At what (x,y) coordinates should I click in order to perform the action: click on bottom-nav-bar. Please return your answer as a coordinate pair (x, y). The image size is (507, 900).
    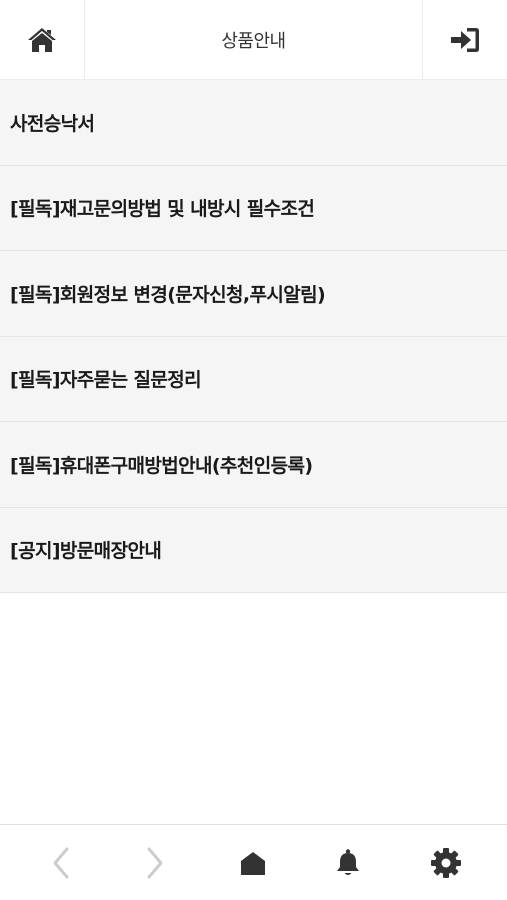
    Looking at the image, I should click on (253, 862).